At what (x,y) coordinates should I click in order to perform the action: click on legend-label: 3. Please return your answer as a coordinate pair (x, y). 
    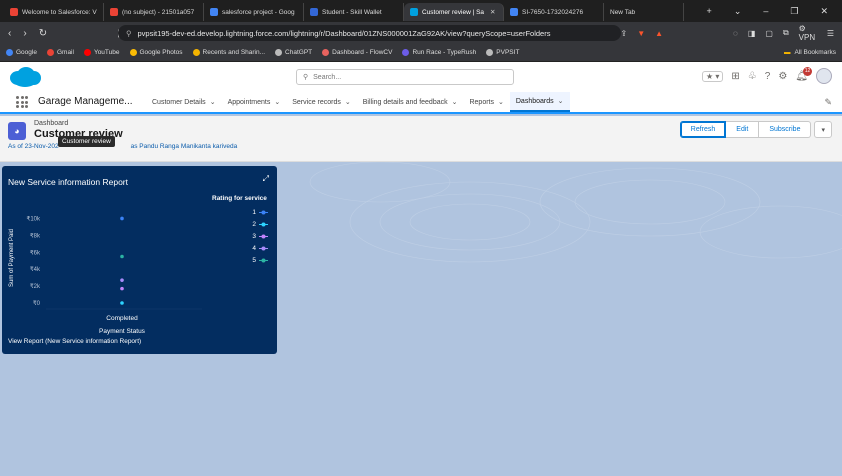
    Looking at the image, I should click on (254, 236).